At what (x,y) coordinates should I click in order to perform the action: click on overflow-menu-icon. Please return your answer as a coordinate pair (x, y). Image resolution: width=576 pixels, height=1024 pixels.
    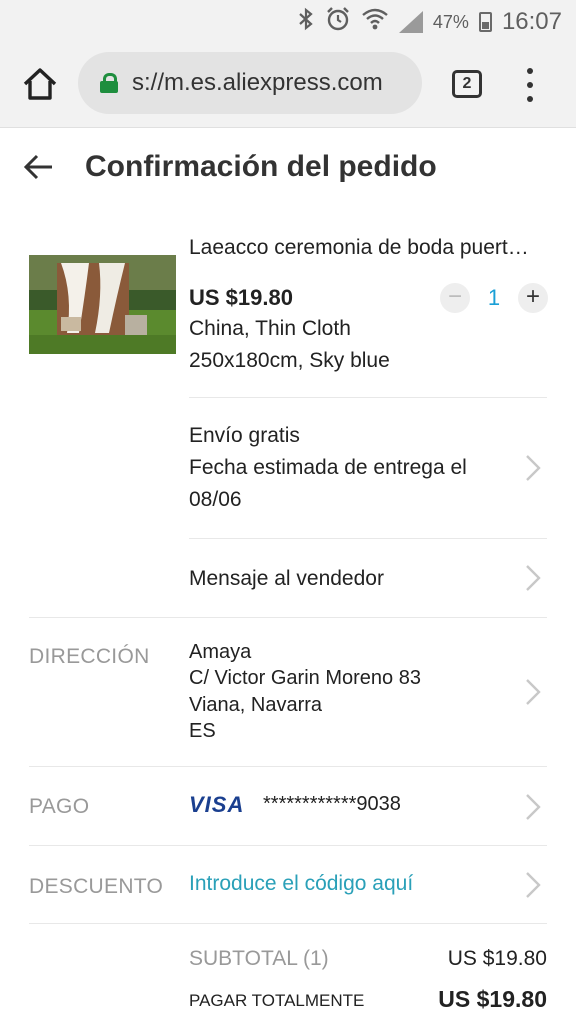
    Looking at the image, I should click on (530, 85).